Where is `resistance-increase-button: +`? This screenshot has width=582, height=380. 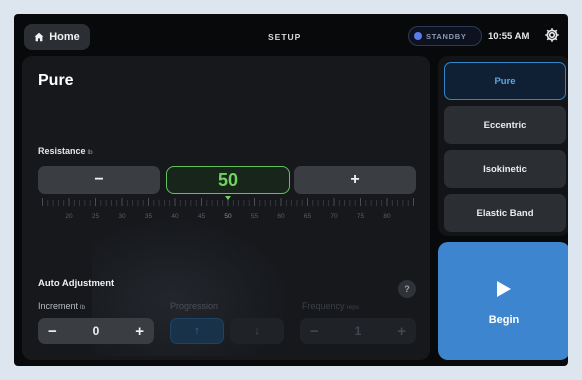 resistance-increase-button: + is located at coordinates (355, 180).